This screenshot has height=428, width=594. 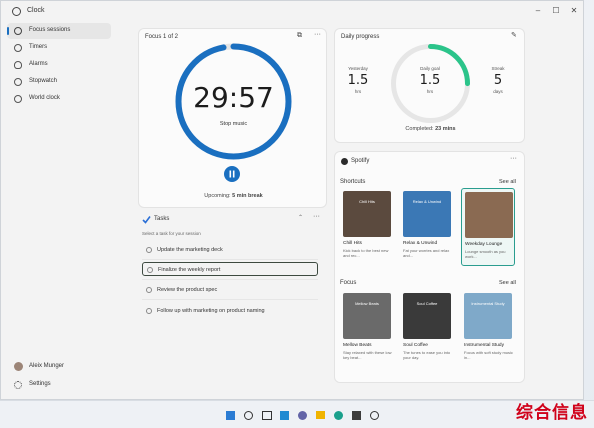 What do you see at coordinates (367, 201) in the screenshot?
I see `cover-caption: Chill Hits` at bounding box center [367, 201].